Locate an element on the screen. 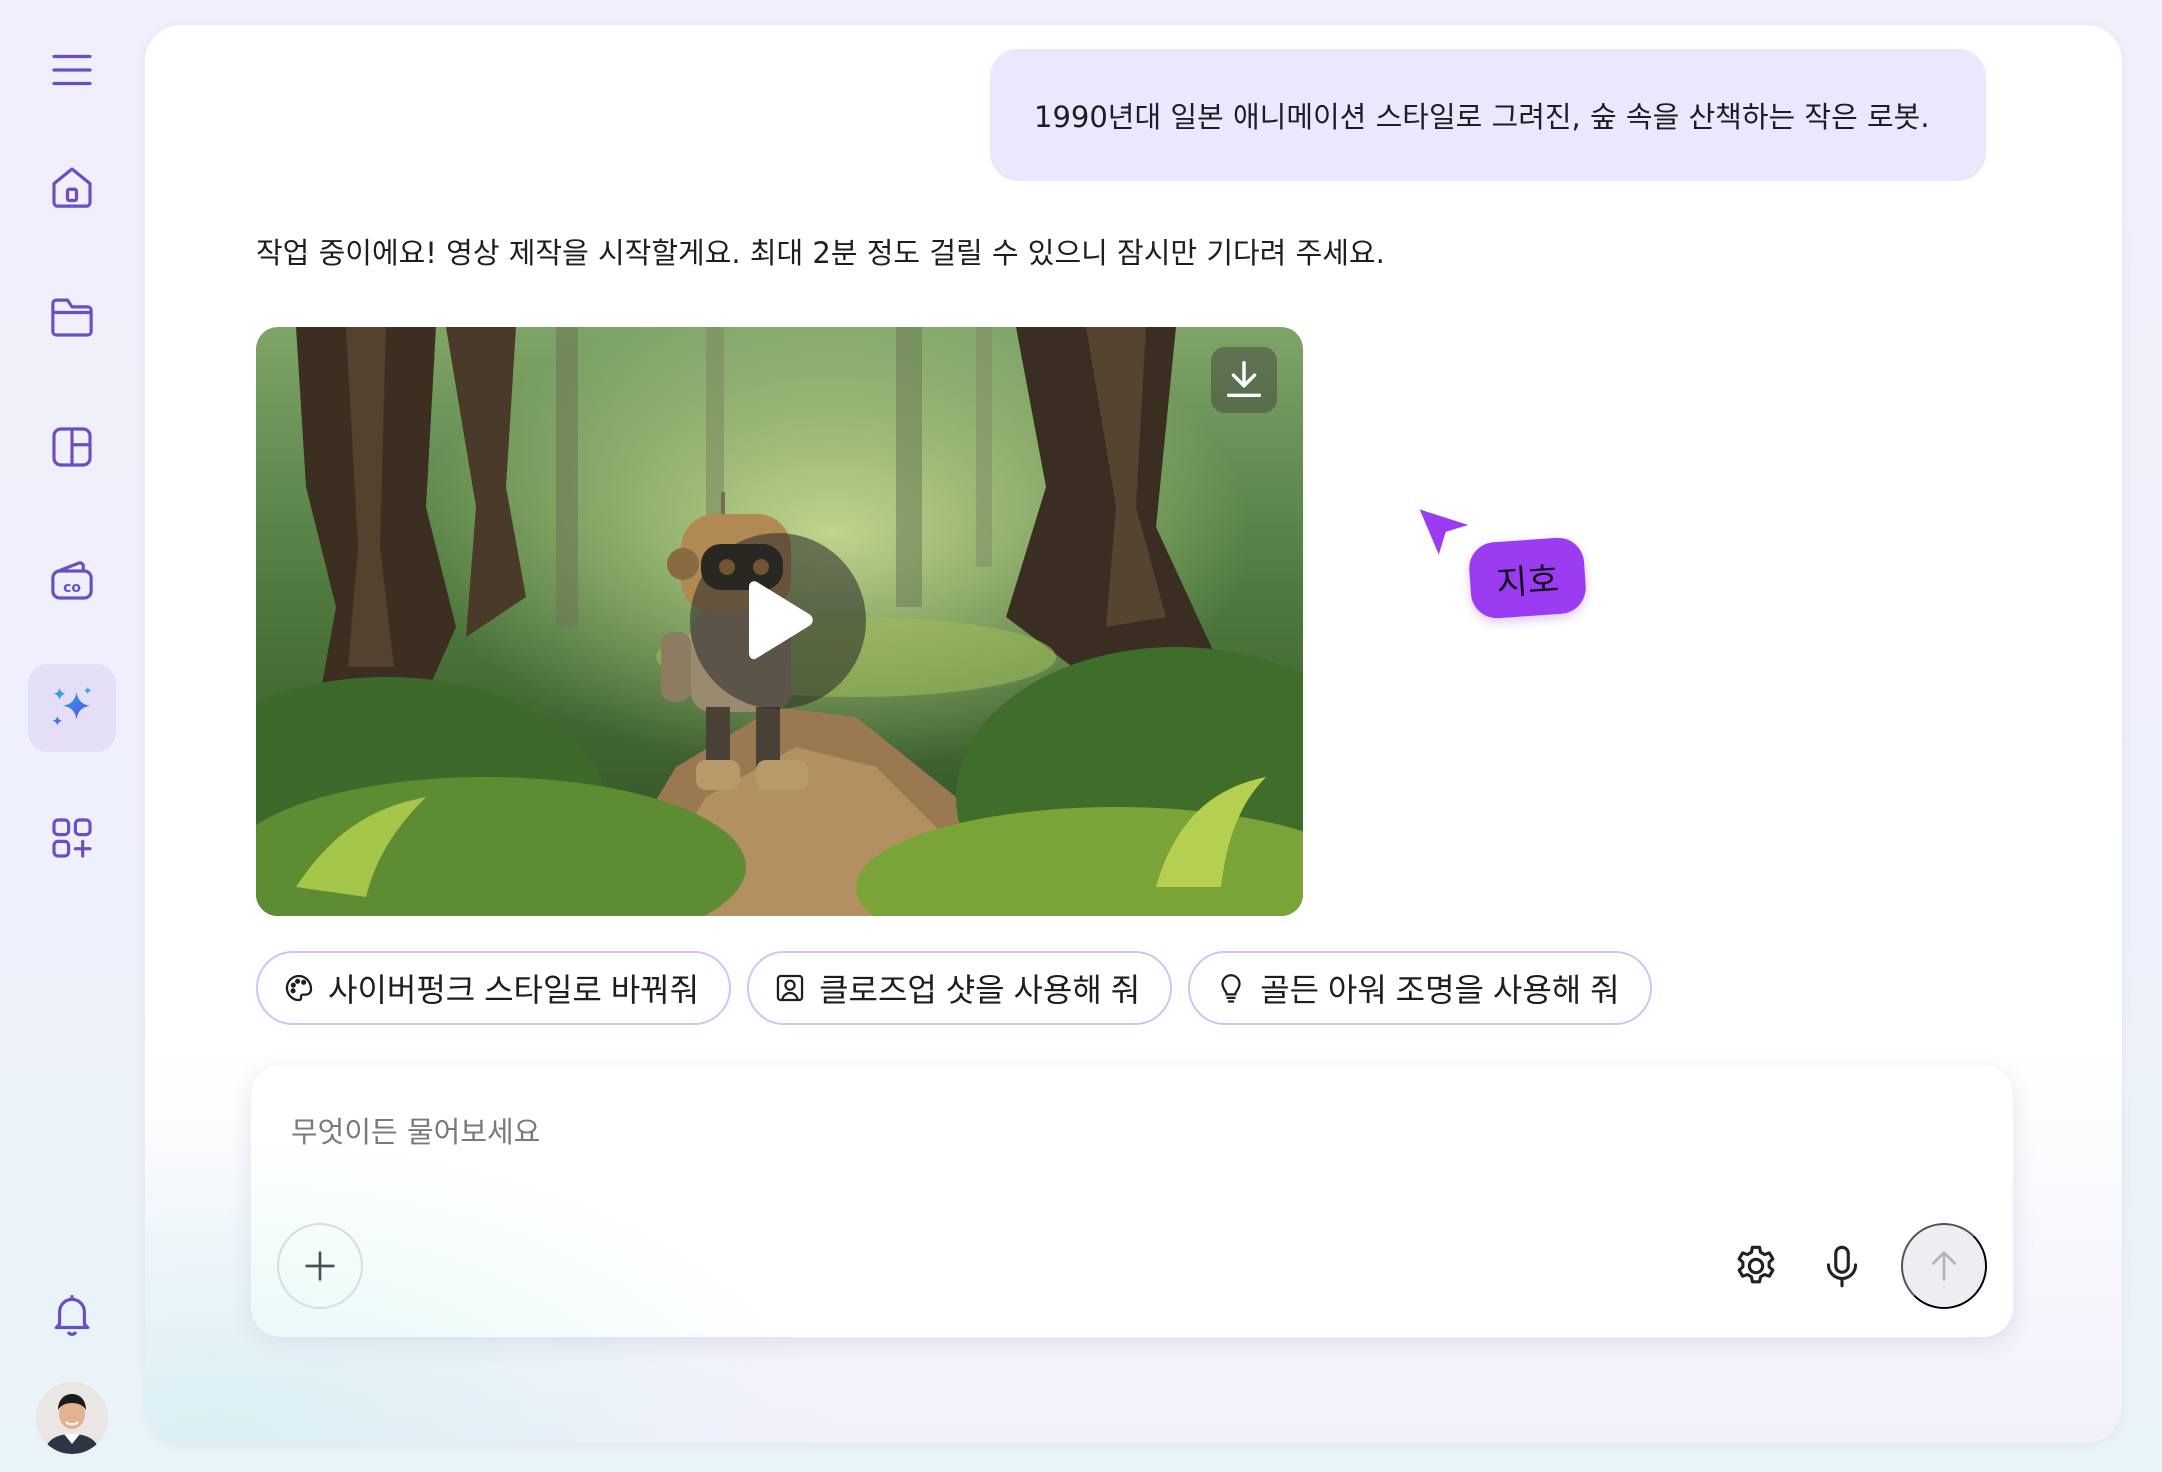  profile-photo is located at coordinates (72, 1418).